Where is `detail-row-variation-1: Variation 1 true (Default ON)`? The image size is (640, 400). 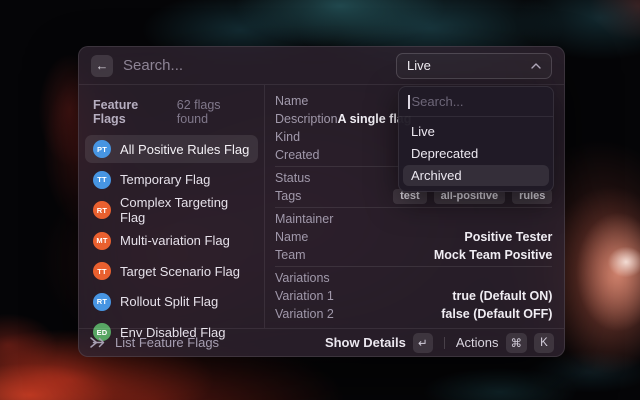
detail-row-variation-1: Variation 1 true (Default ON) is located at coordinates (414, 296).